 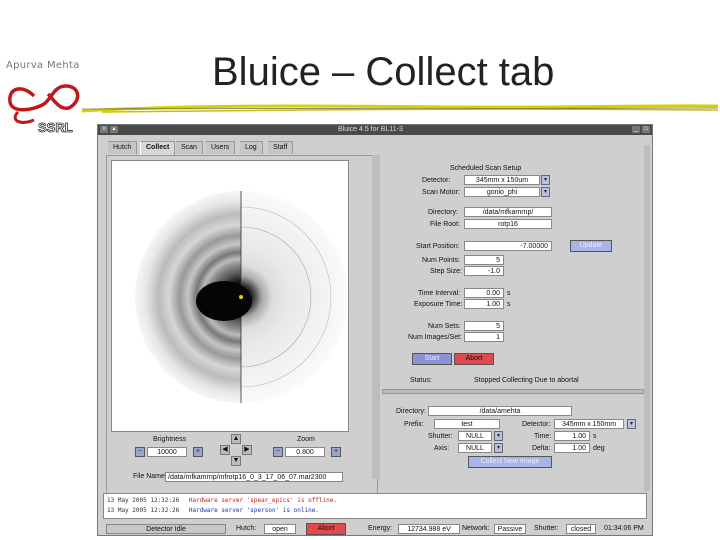 What do you see at coordinates (445, 224) in the screenshot?
I see `file-root-label: File Root:` at bounding box center [445, 224].